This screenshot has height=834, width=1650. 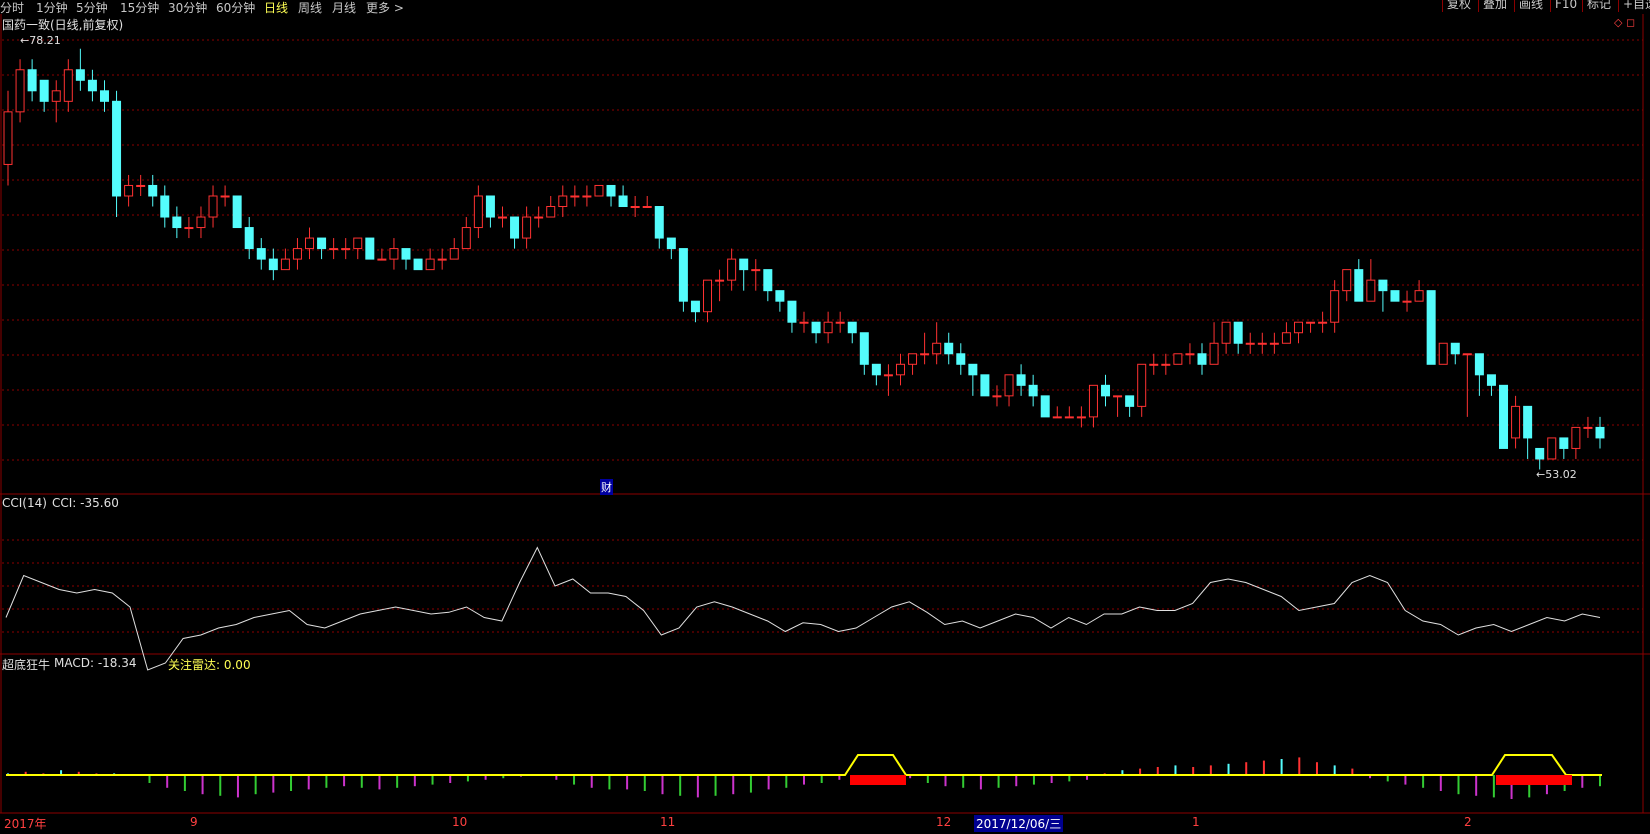 What do you see at coordinates (310, 8) in the screenshot?
I see `period-tab-weekly: 周线` at bounding box center [310, 8].